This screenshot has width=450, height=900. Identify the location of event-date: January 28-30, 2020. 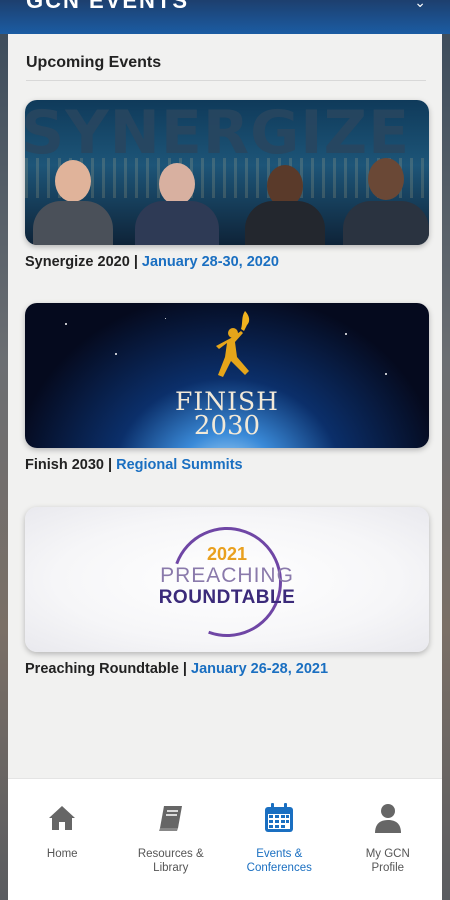
(210, 262).